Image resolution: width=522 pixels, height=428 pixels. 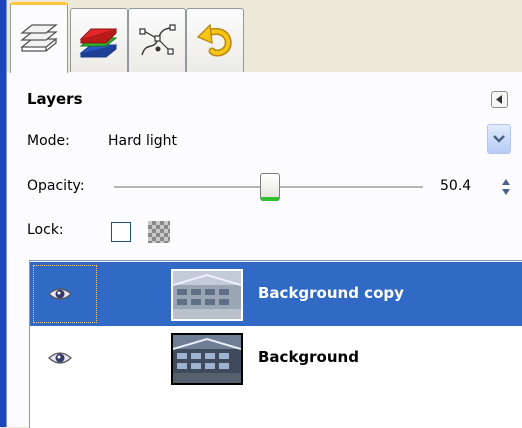 I want to click on lock-pixels-checkbox, so click(x=121, y=232).